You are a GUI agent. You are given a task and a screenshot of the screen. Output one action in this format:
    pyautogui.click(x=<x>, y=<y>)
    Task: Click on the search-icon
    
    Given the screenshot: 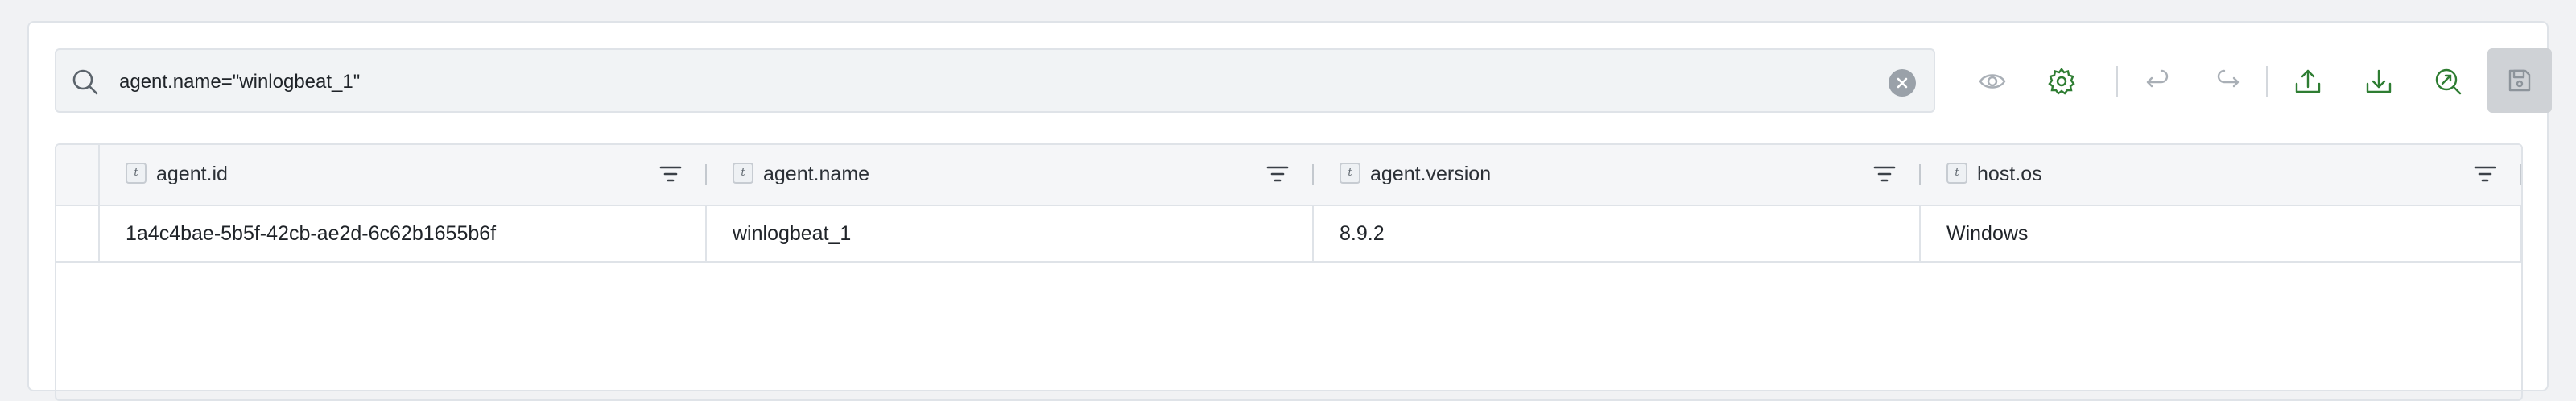 What is the action you would take?
    pyautogui.click(x=85, y=82)
    